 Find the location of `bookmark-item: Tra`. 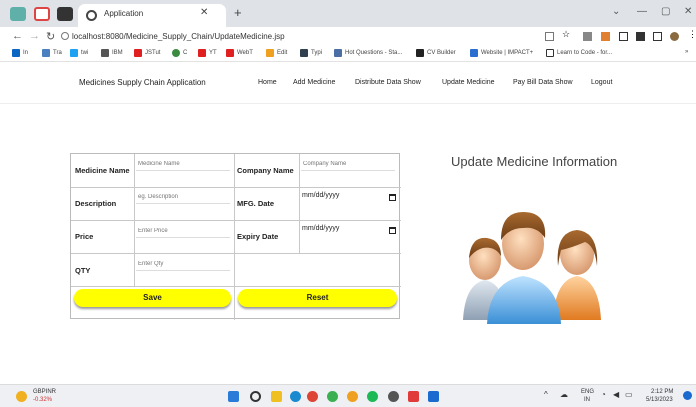

bookmark-item: Tra is located at coordinates (52, 53).